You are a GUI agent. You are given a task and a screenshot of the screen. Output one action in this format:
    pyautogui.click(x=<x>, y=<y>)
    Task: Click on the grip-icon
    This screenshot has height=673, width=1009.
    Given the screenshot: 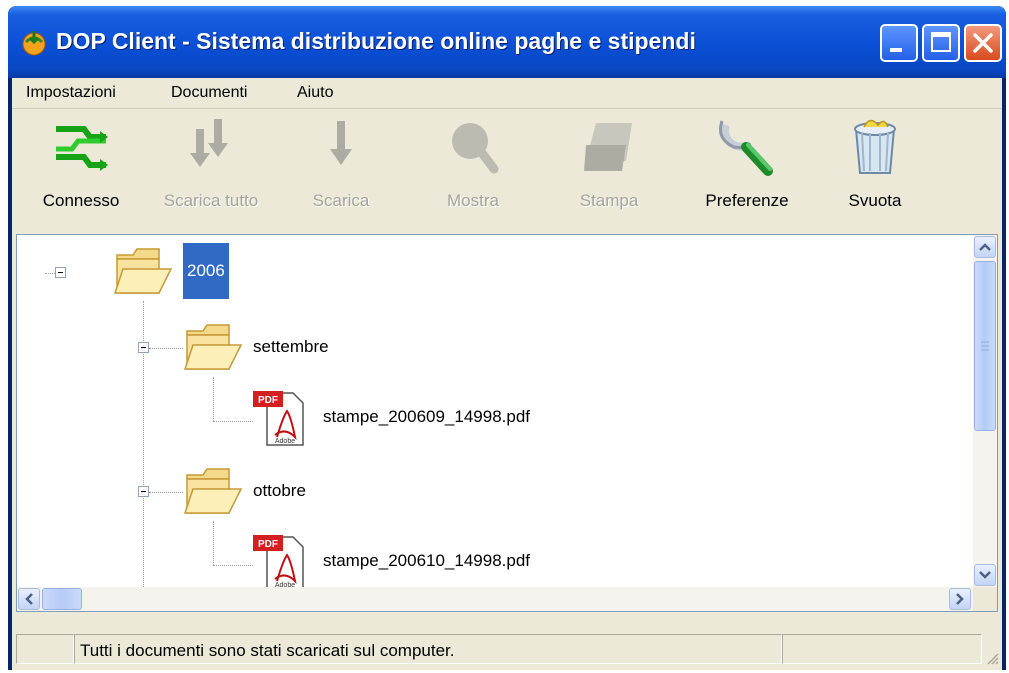 What is the action you would take?
    pyautogui.click(x=985, y=346)
    